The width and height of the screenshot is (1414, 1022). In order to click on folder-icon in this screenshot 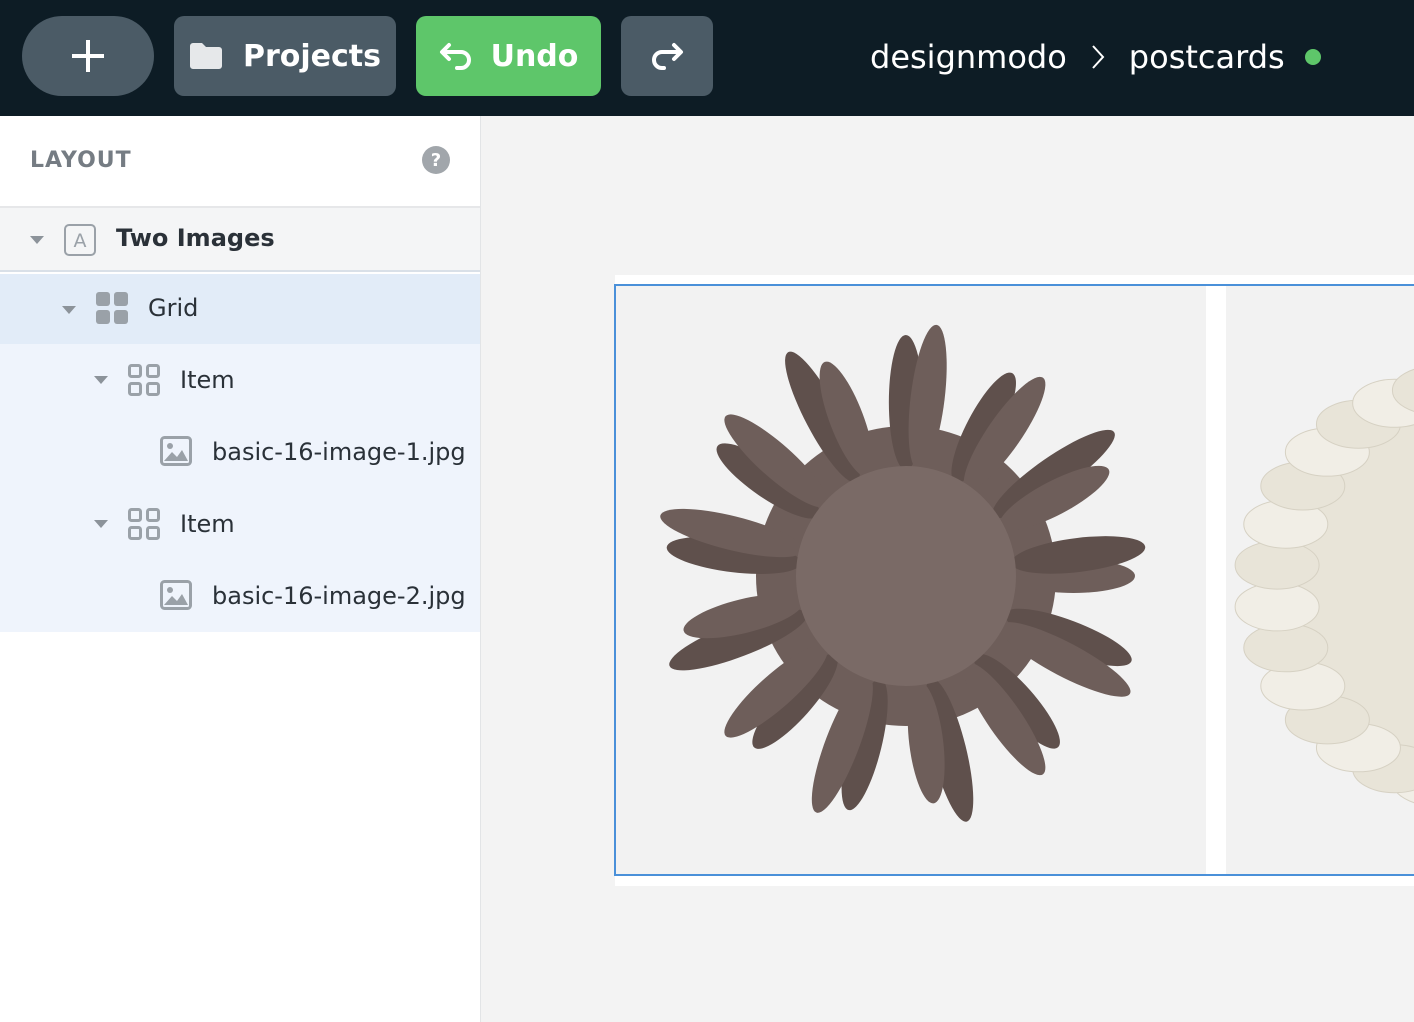, I will do `click(205, 56)`.